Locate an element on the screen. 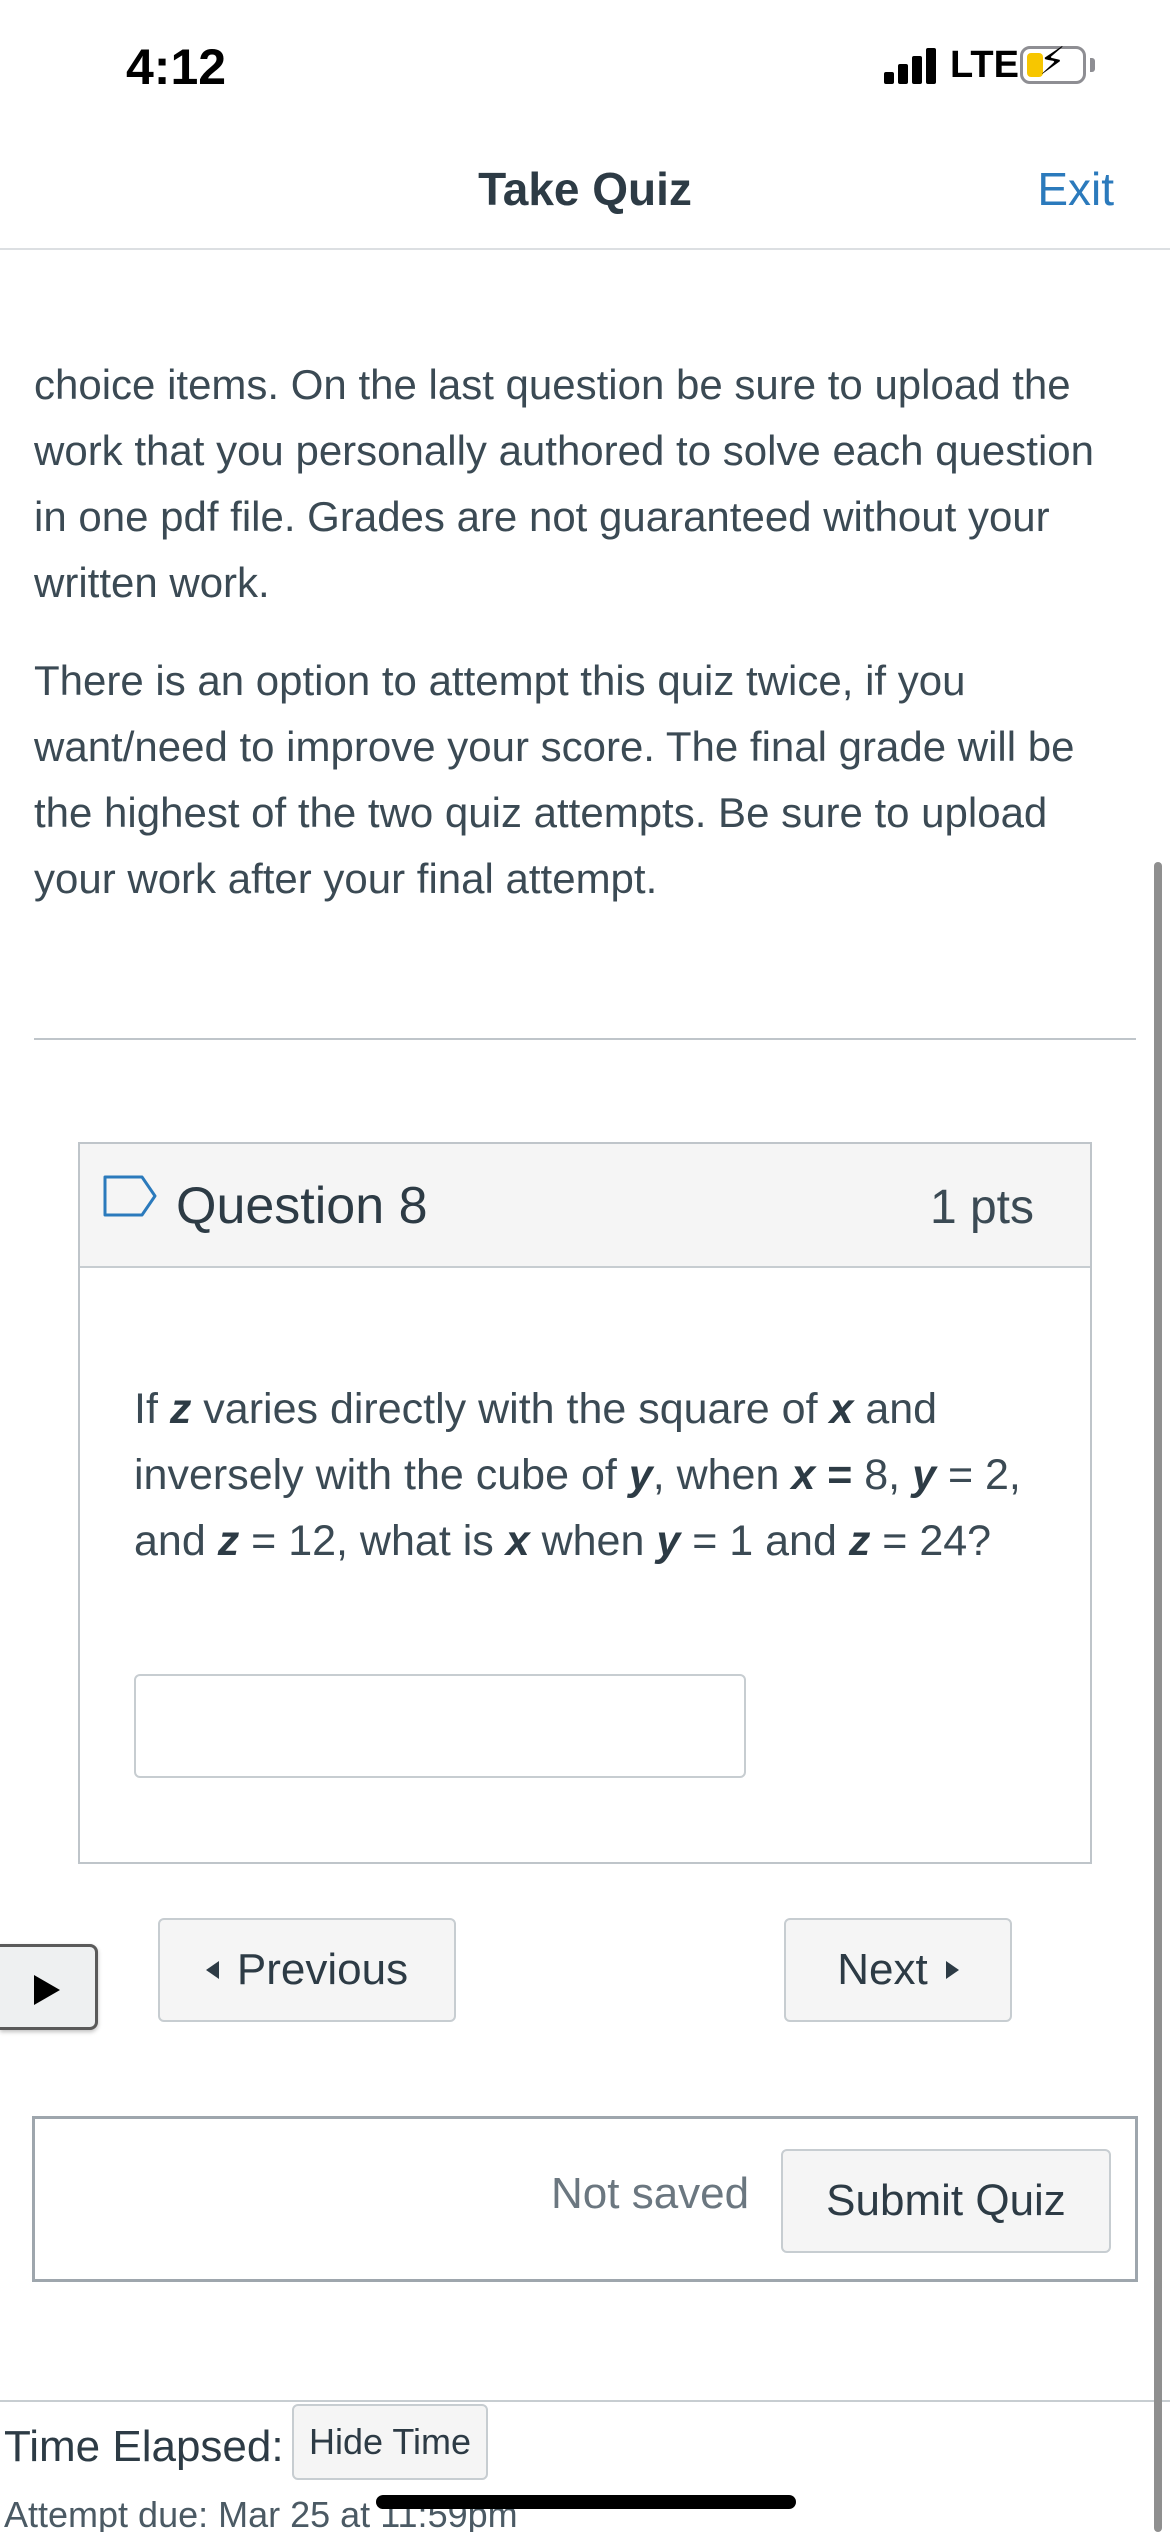 This screenshot has width=1170, height=2532. question-points: 1 pts is located at coordinates (981, 1207).